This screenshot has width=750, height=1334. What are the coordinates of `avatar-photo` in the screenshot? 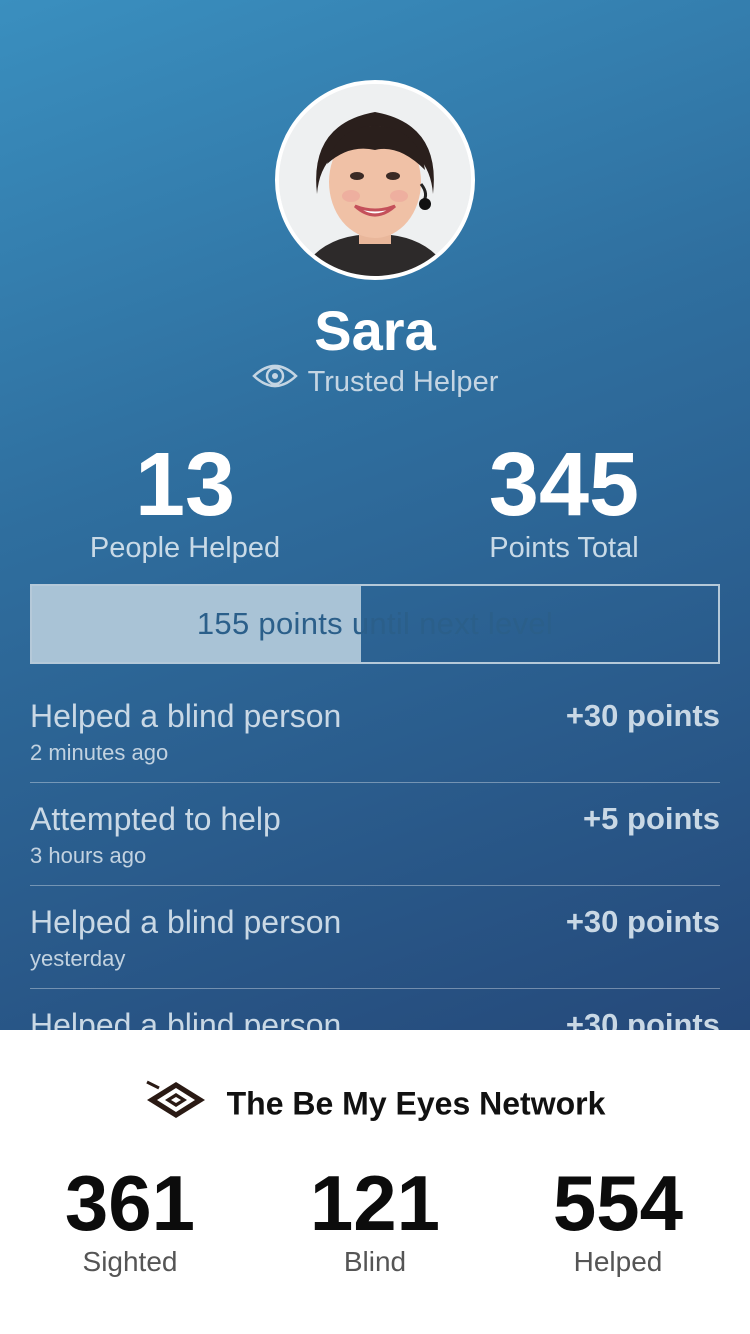 It's located at (375, 180).